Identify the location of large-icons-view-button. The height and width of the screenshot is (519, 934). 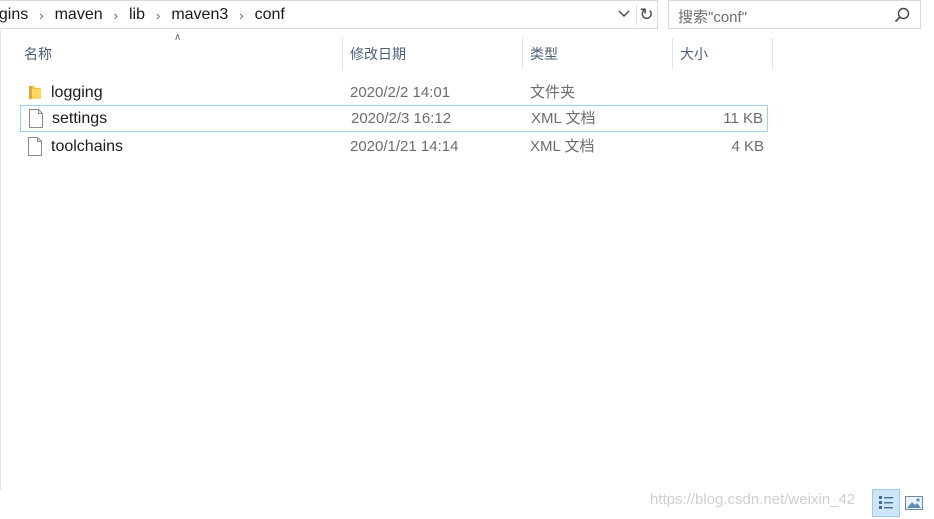
(914, 503).